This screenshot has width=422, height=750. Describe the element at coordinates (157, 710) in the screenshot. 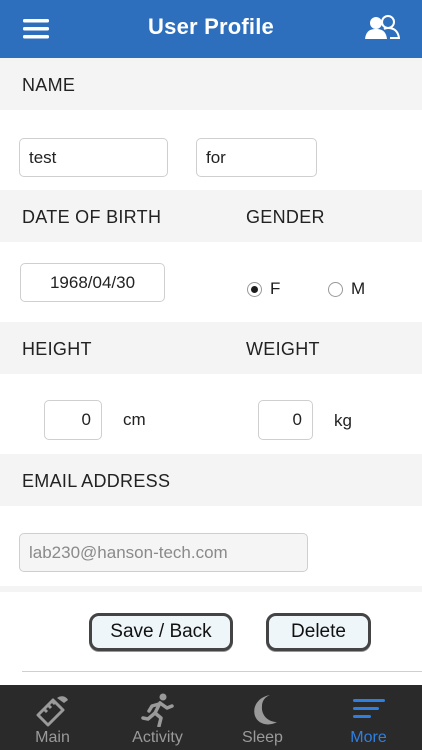

I see `running-person-icon` at that location.